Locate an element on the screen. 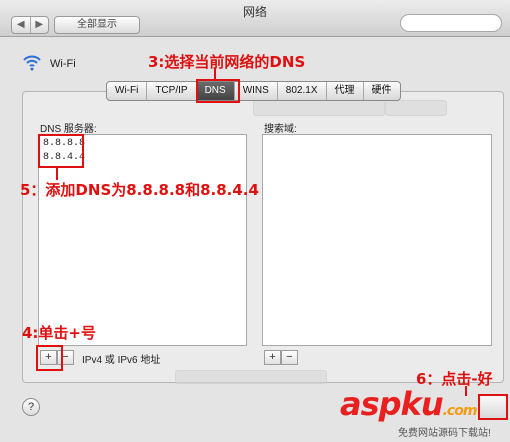  tab-wins: WINS is located at coordinates (255, 91).